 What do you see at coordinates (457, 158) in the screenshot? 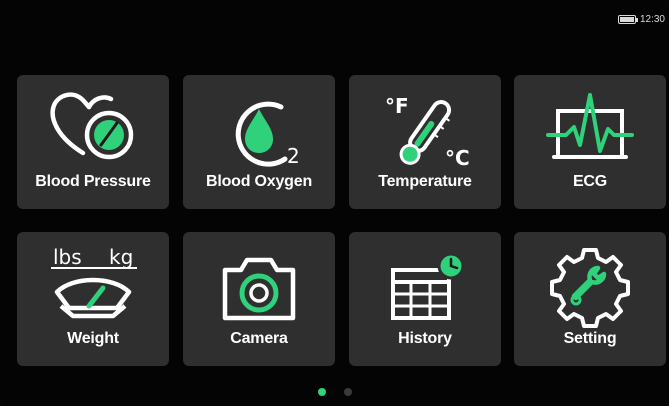
I see `celsius-label: °C` at bounding box center [457, 158].